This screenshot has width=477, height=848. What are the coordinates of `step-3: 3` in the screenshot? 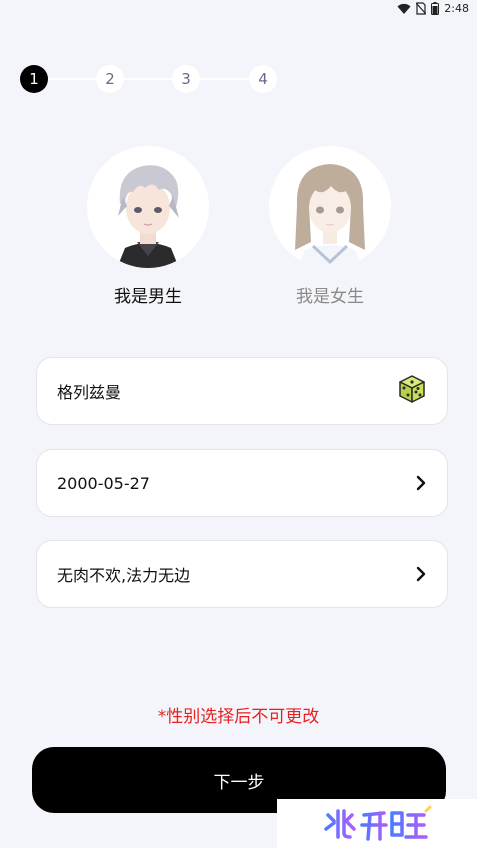 It's located at (186, 79).